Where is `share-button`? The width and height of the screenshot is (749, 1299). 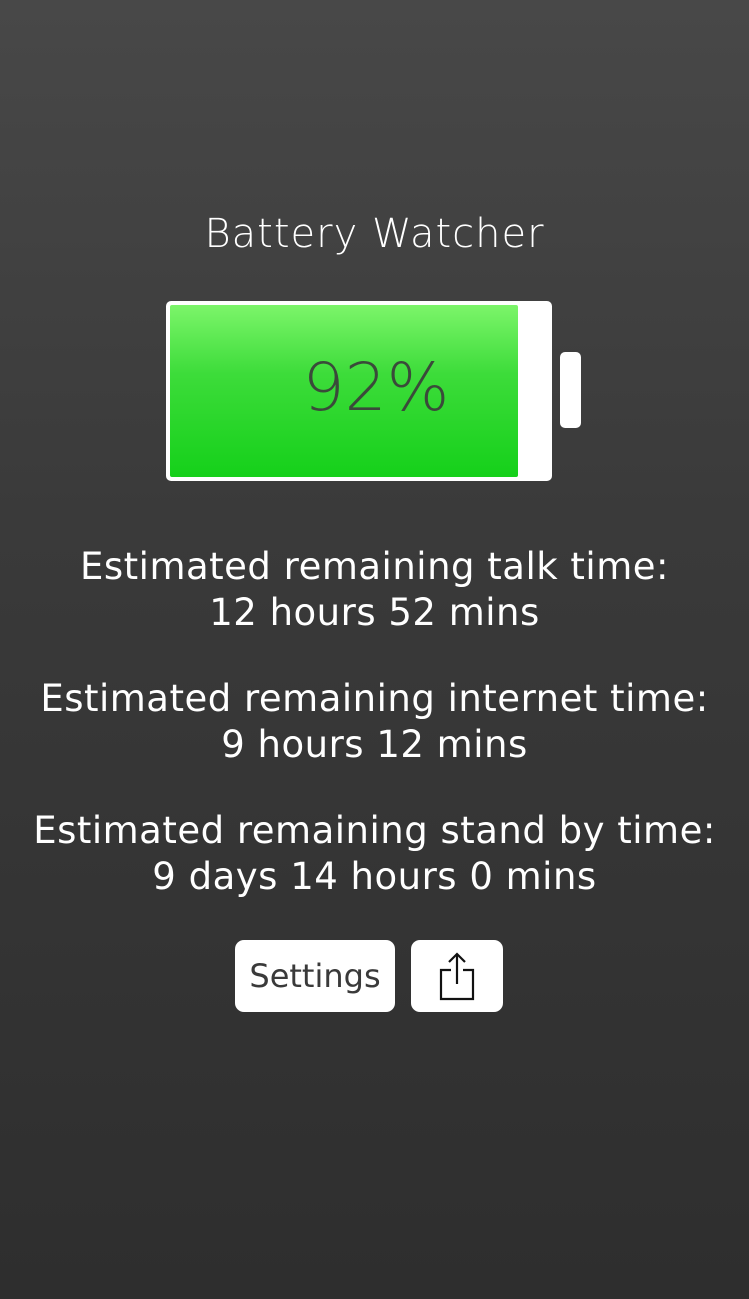
share-button is located at coordinates (457, 976).